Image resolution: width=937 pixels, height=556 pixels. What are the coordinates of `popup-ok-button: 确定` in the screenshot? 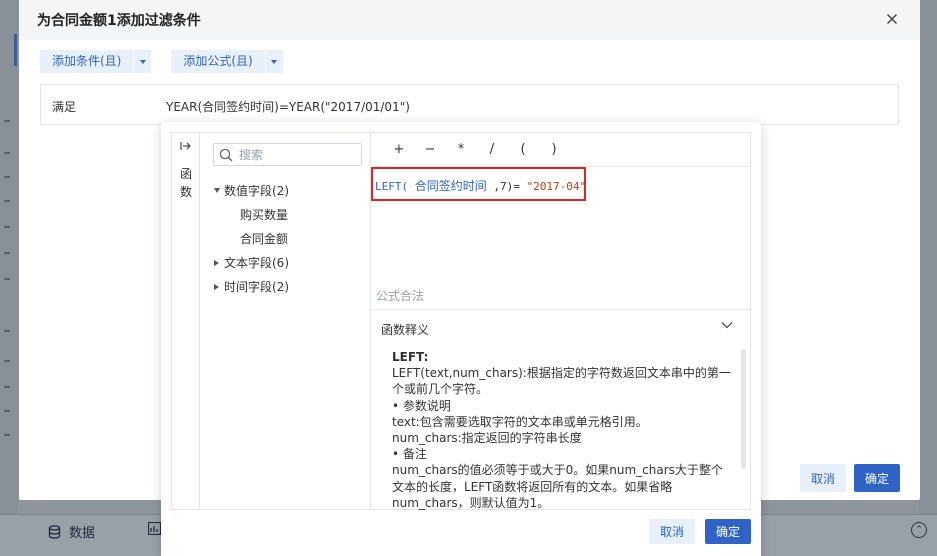 It's located at (728, 531).